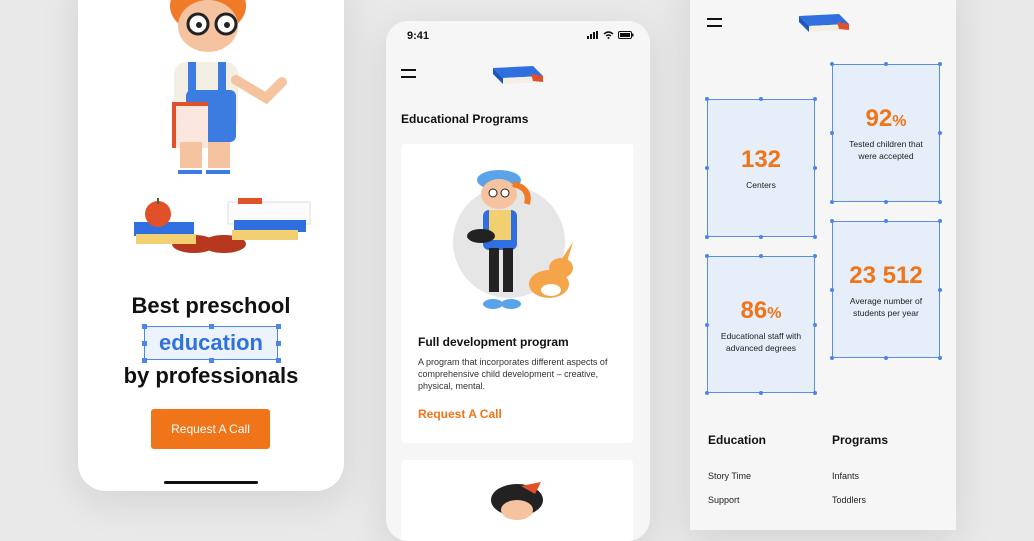 This screenshot has width=1034, height=541. Describe the element at coordinates (211, 305) in the screenshot. I see `headline-line-1: Best preschool` at that location.